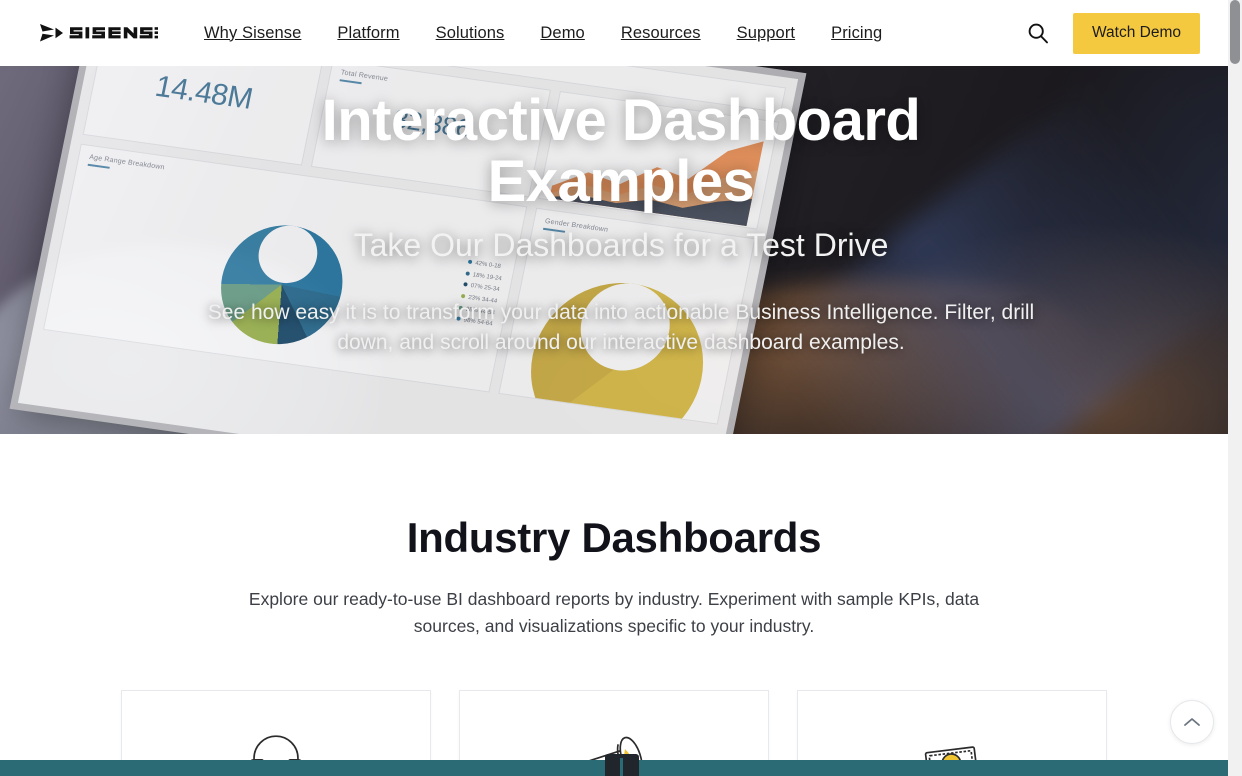 The height and width of the screenshot is (776, 1242). I want to click on chevron-up-icon, so click(1192, 722).